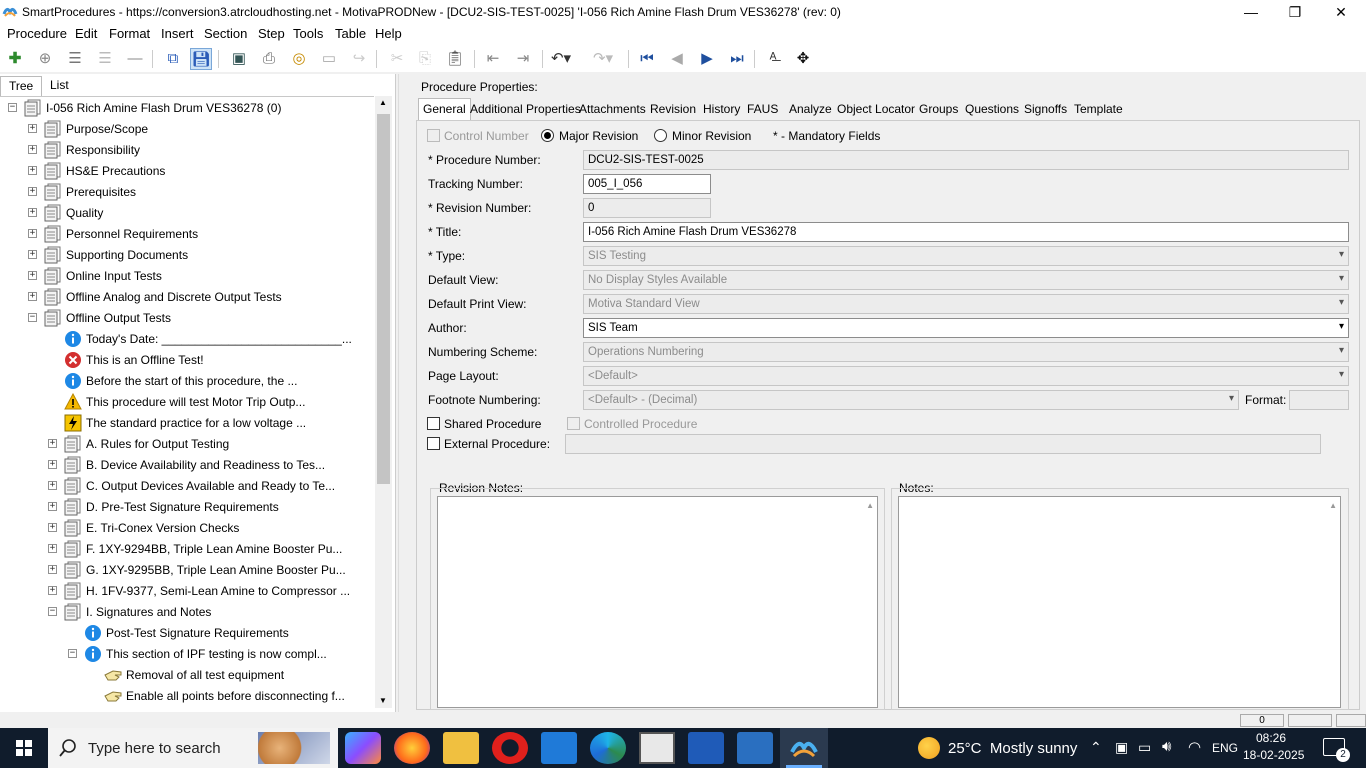 The width and height of the screenshot is (1366, 768). What do you see at coordinates (612, 109) in the screenshot?
I see `tab-attachments: Attachments` at bounding box center [612, 109].